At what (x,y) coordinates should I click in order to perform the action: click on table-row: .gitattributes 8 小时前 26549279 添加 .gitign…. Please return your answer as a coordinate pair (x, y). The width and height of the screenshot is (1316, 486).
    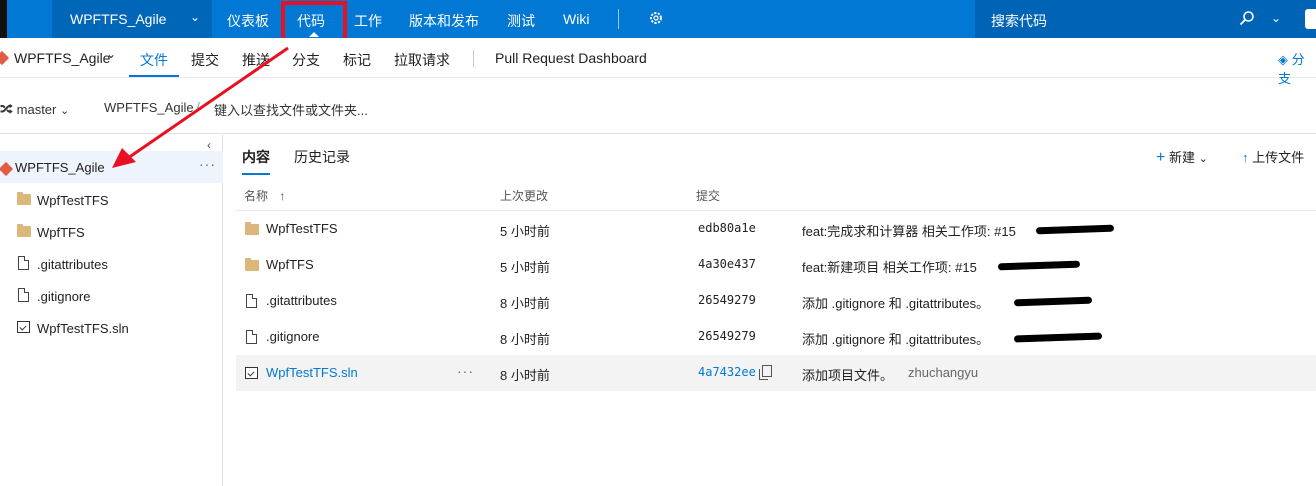
    Looking at the image, I should click on (776, 301).